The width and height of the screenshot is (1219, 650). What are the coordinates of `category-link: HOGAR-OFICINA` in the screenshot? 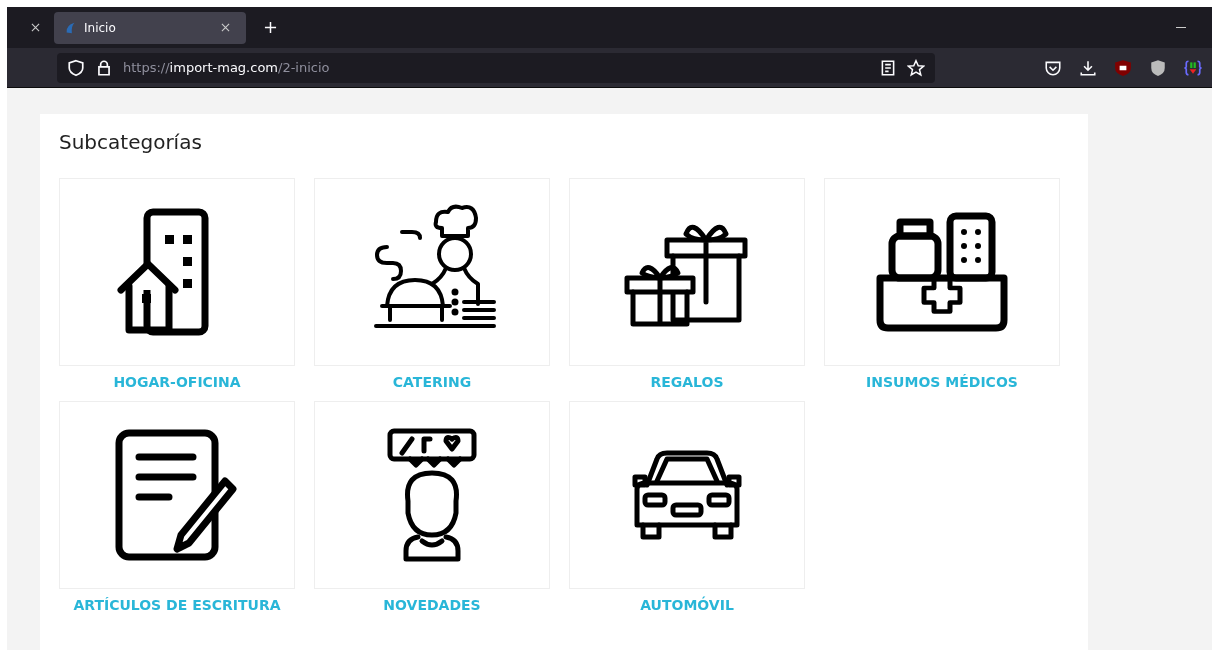 It's located at (177, 382).